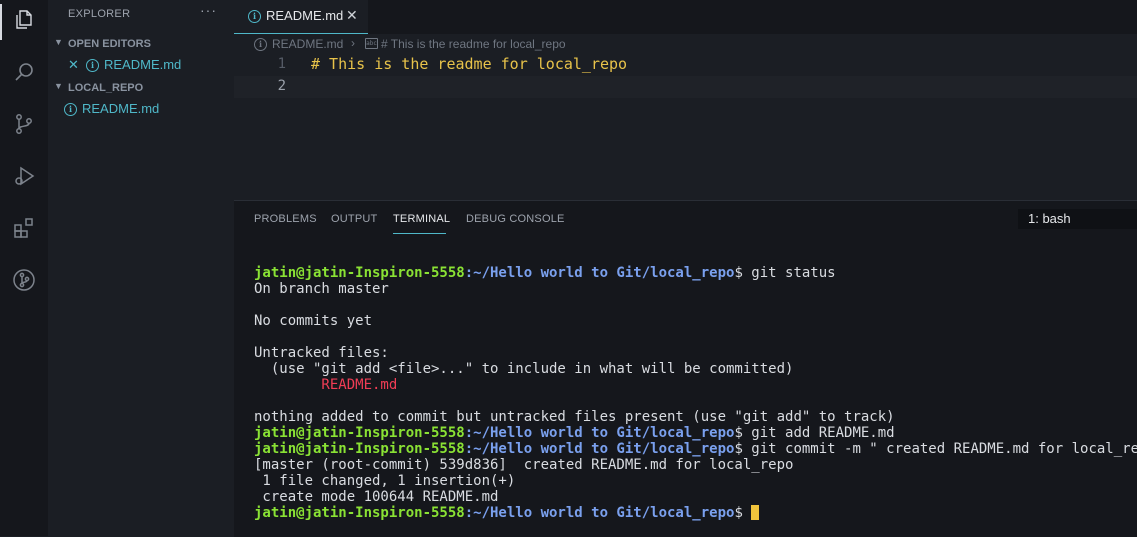  I want to click on line-number: 1, so click(281, 64).